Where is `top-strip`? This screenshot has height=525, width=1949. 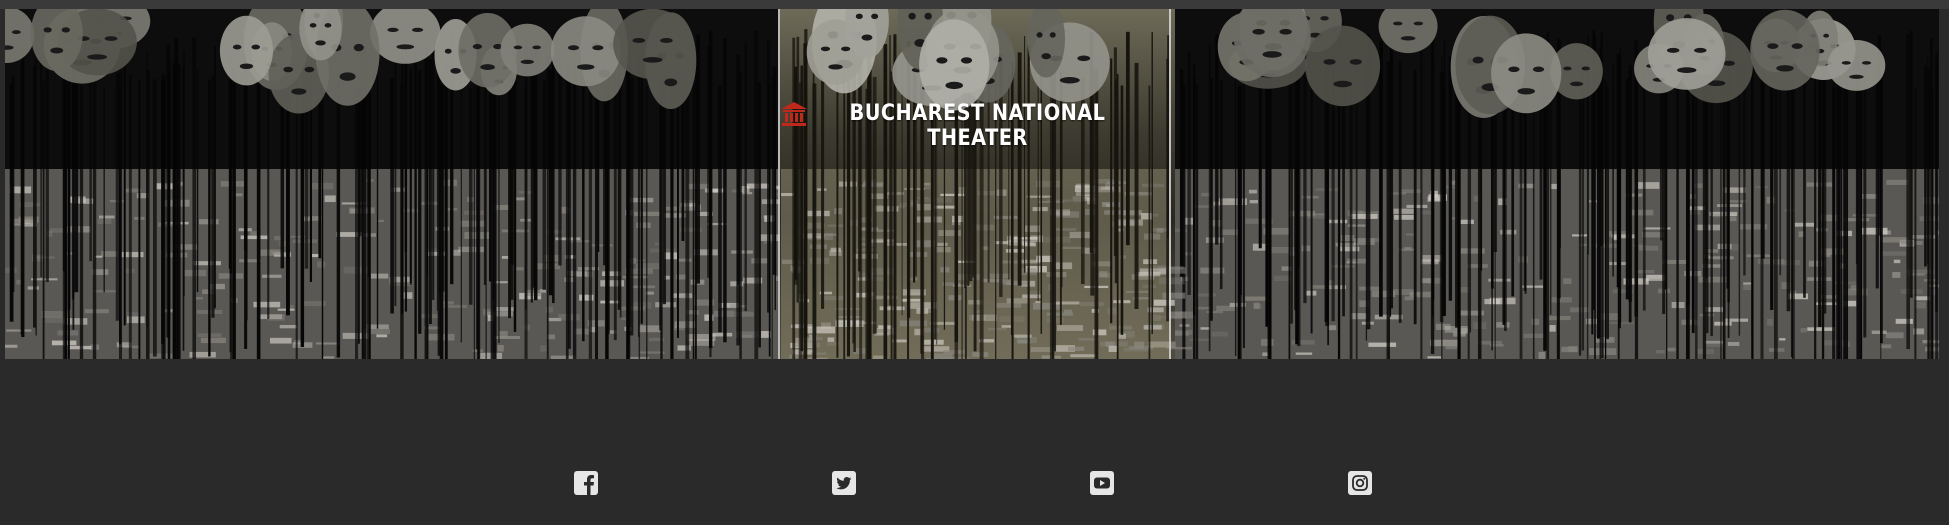
top-strip is located at coordinates (974, 4).